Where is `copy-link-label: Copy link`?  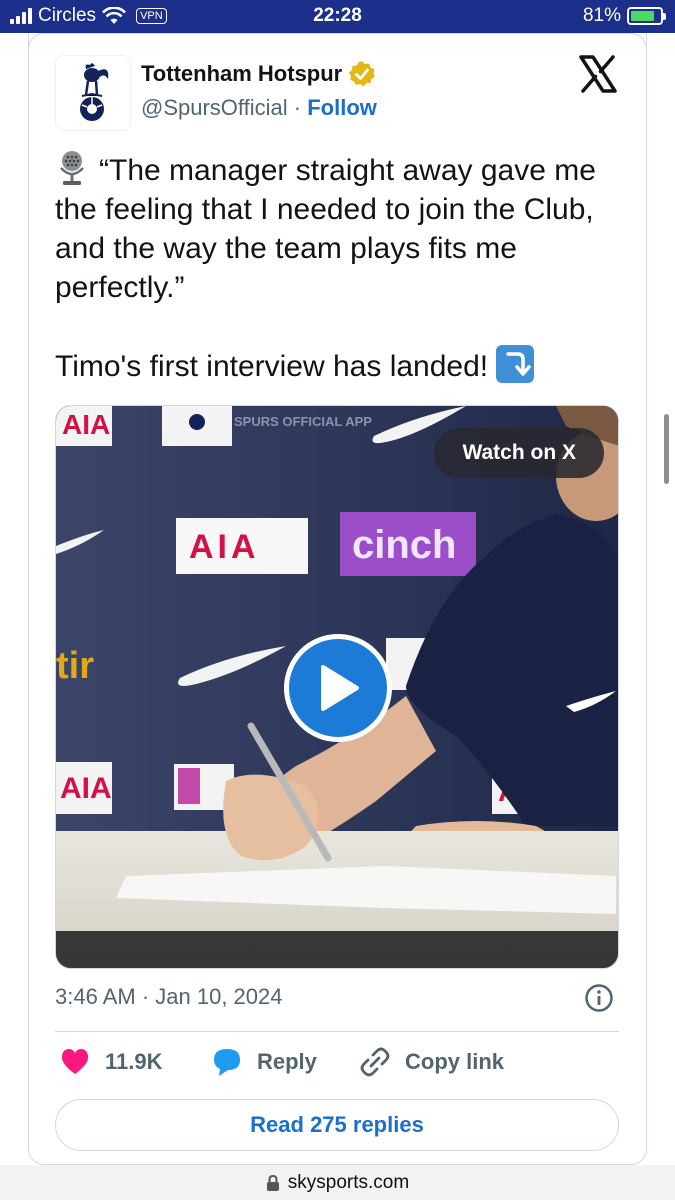 copy-link-label: Copy link is located at coordinates (455, 1061).